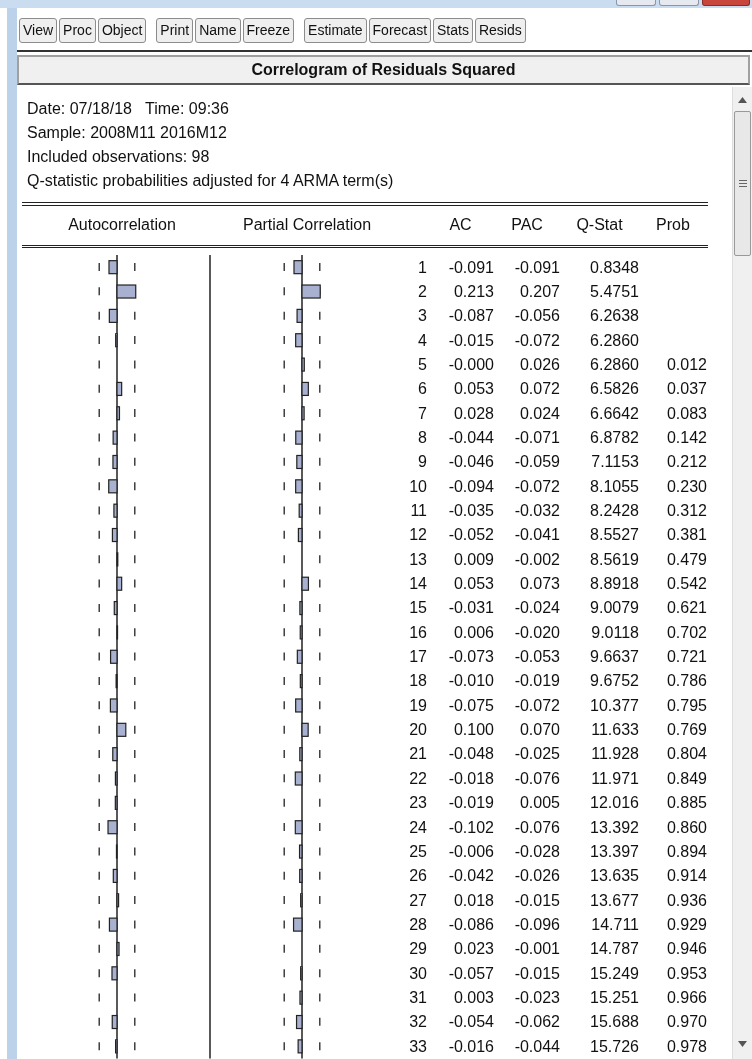 This screenshot has height=1059, width=752. Describe the element at coordinates (614, 900) in the screenshot. I see `table-cell: 13.677` at that location.